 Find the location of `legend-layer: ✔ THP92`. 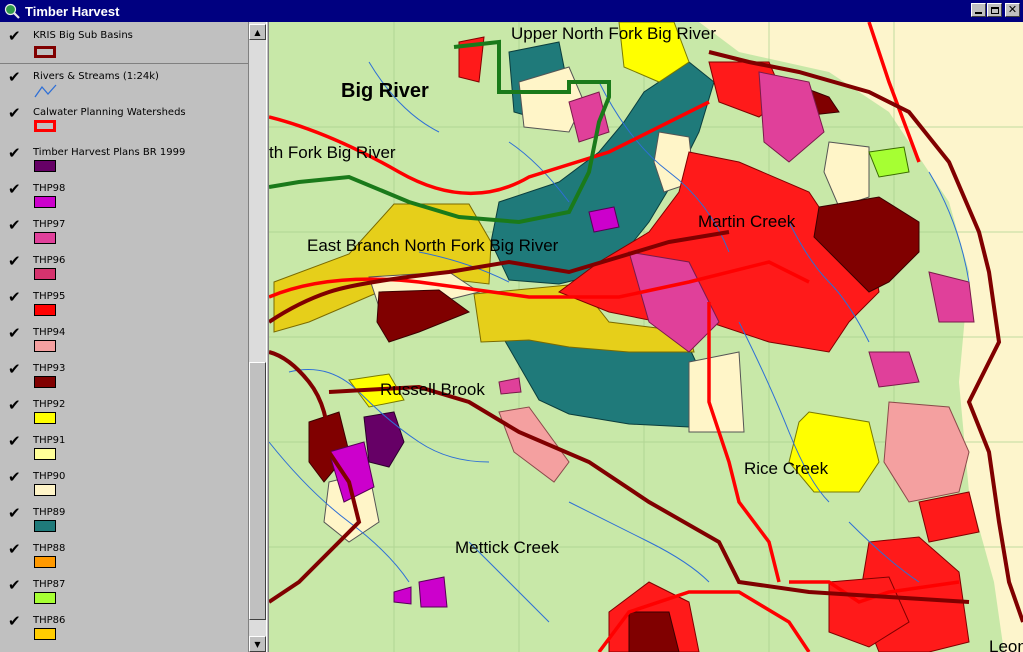

legend-layer: ✔ THP92 is located at coordinates (124, 411).